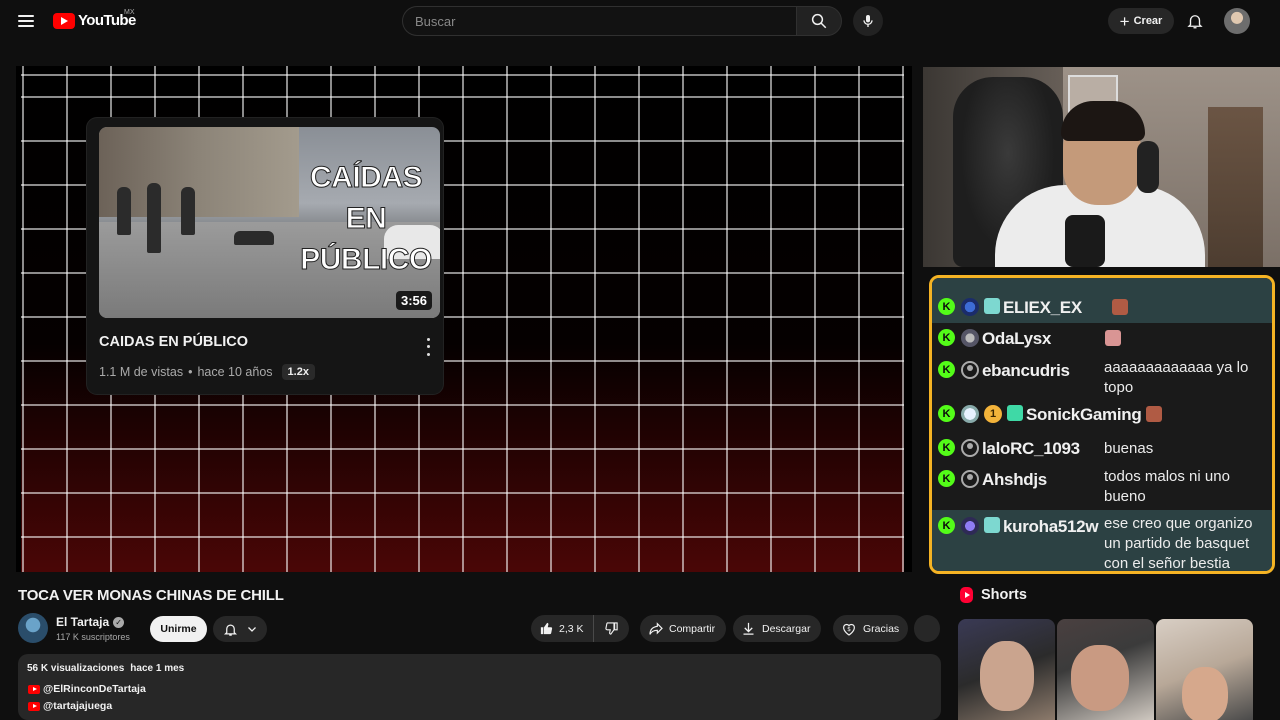  Describe the element at coordinates (1103, 121) in the screenshot. I see `webcam-person-hair` at that location.